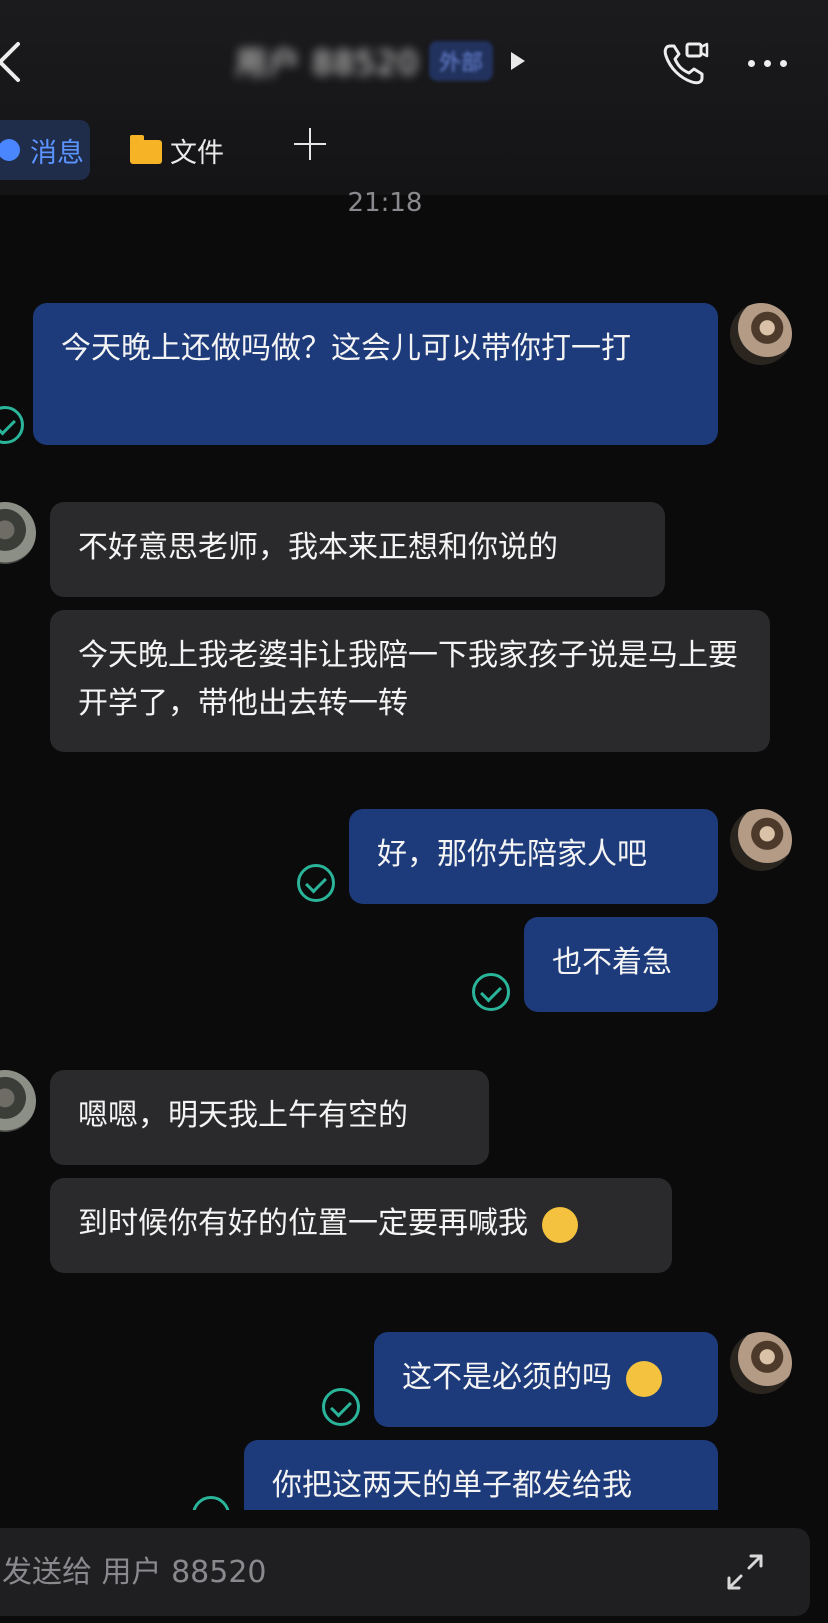 This screenshot has height=1623, width=828. I want to click on back-arrow-icon, so click(12, 62).